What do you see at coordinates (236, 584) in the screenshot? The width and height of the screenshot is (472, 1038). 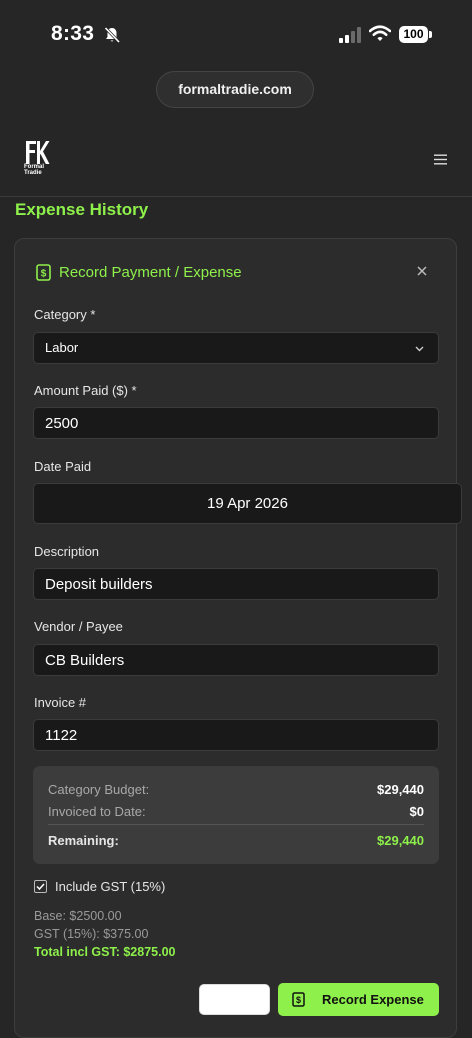 I see `description-input` at bounding box center [236, 584].